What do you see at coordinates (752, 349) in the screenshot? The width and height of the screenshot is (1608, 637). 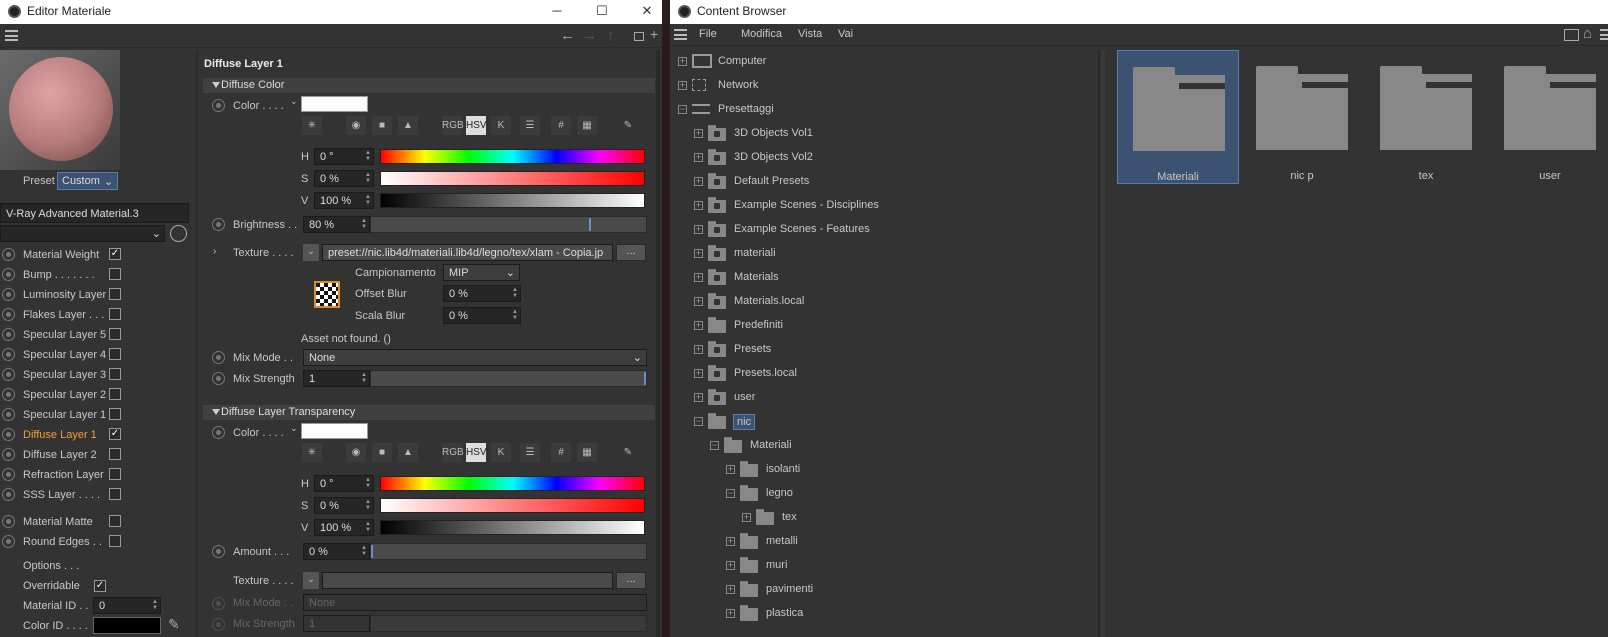 I see `tree-item-label: Presets` at bounding box center [752, 349].